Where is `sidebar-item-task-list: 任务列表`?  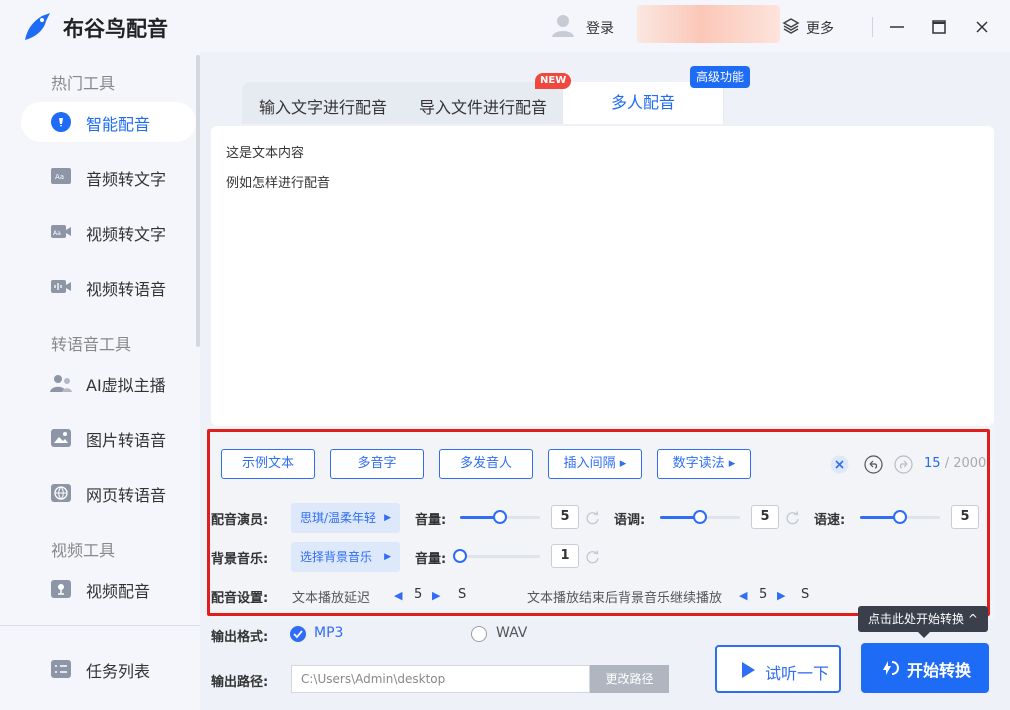
sidebar-item-task-list: 任务列表 is located at coordinates (108, 669).